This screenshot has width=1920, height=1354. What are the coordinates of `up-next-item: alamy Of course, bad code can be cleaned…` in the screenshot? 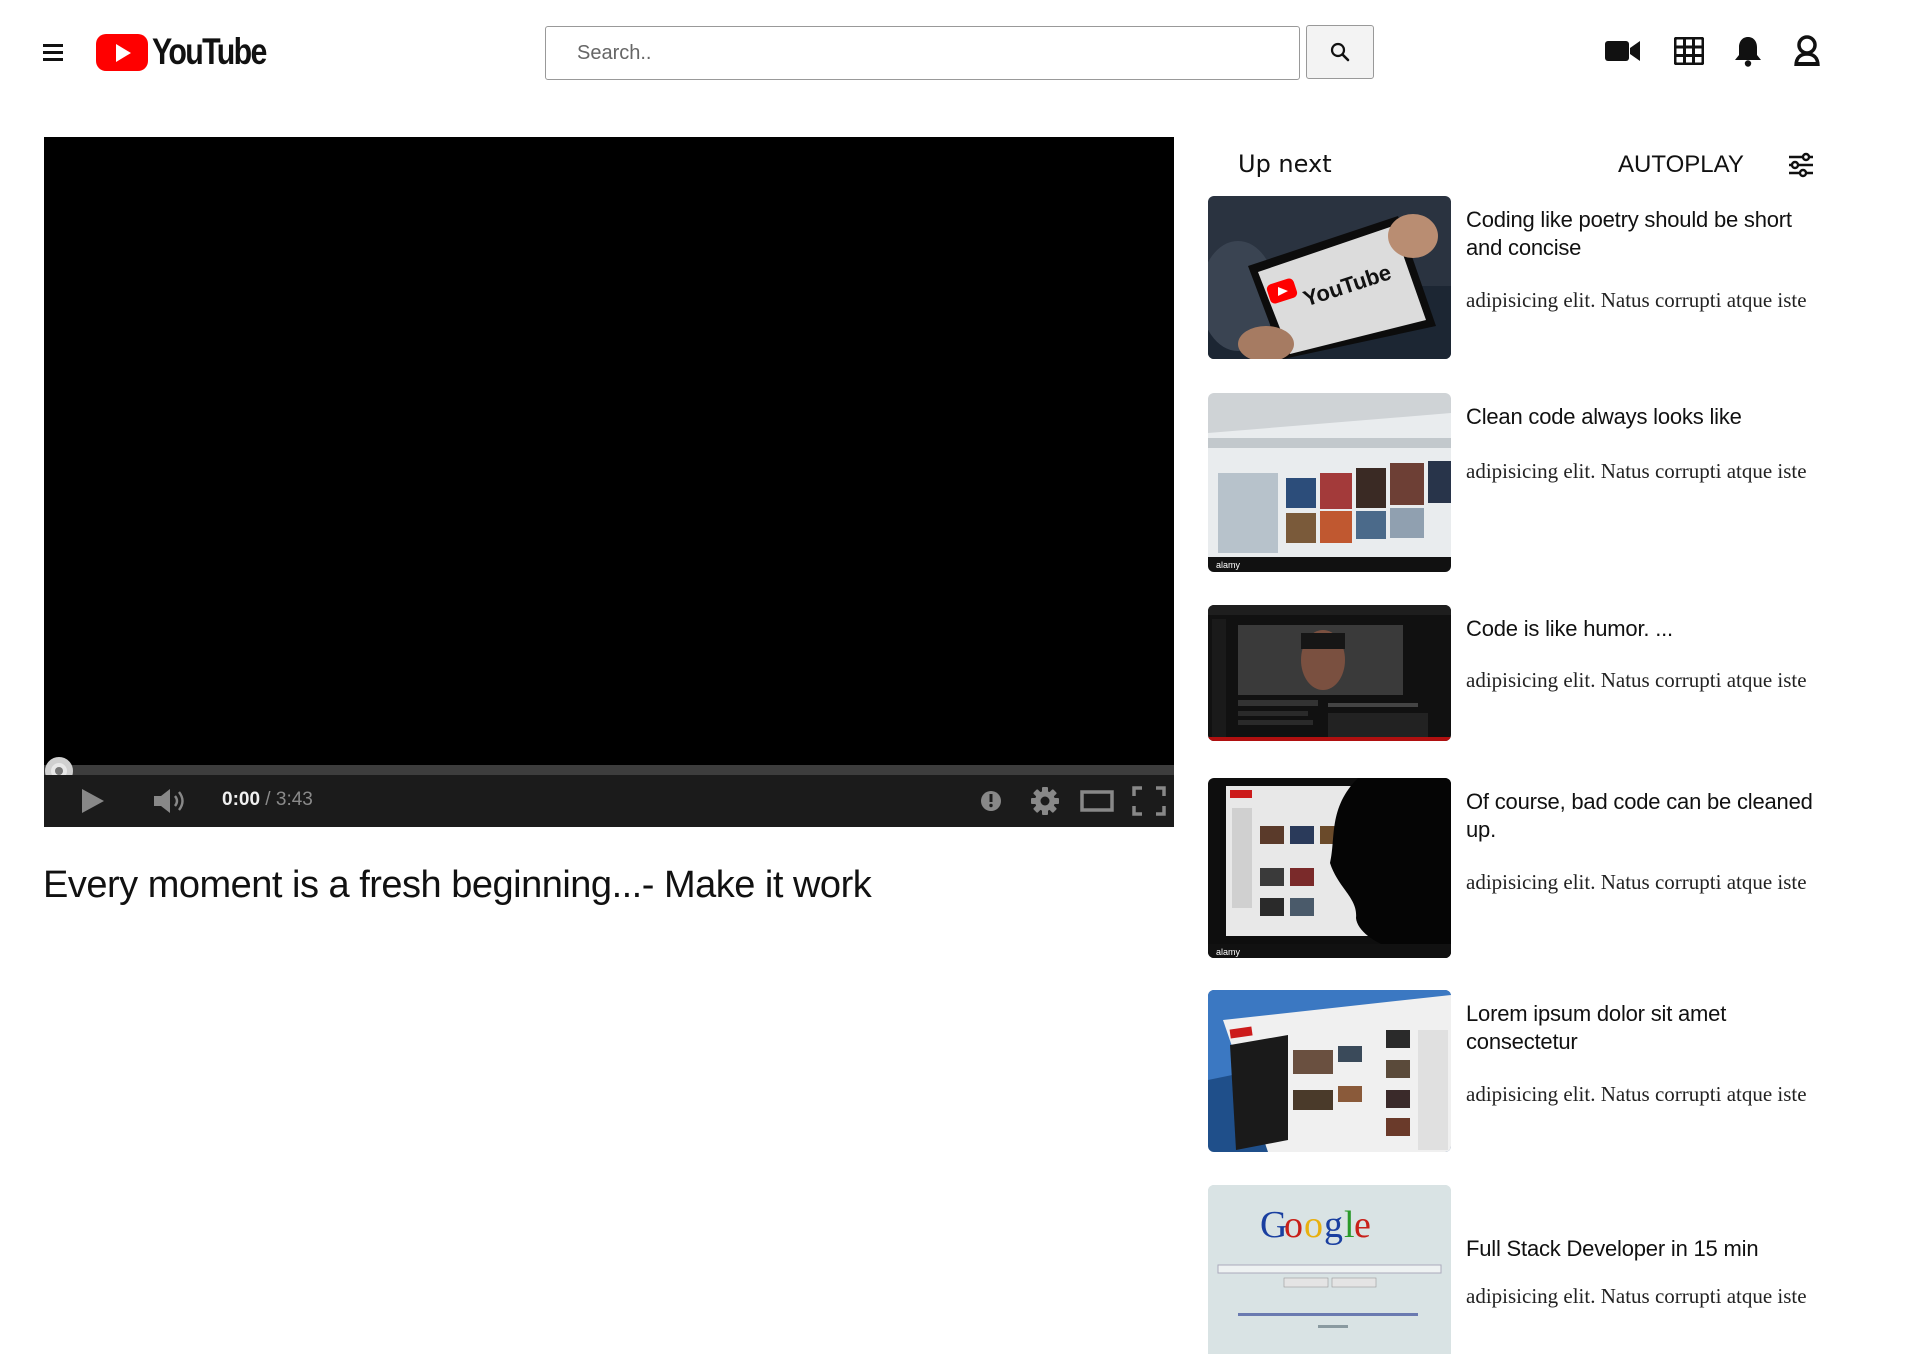 It's located at (1513, 869).